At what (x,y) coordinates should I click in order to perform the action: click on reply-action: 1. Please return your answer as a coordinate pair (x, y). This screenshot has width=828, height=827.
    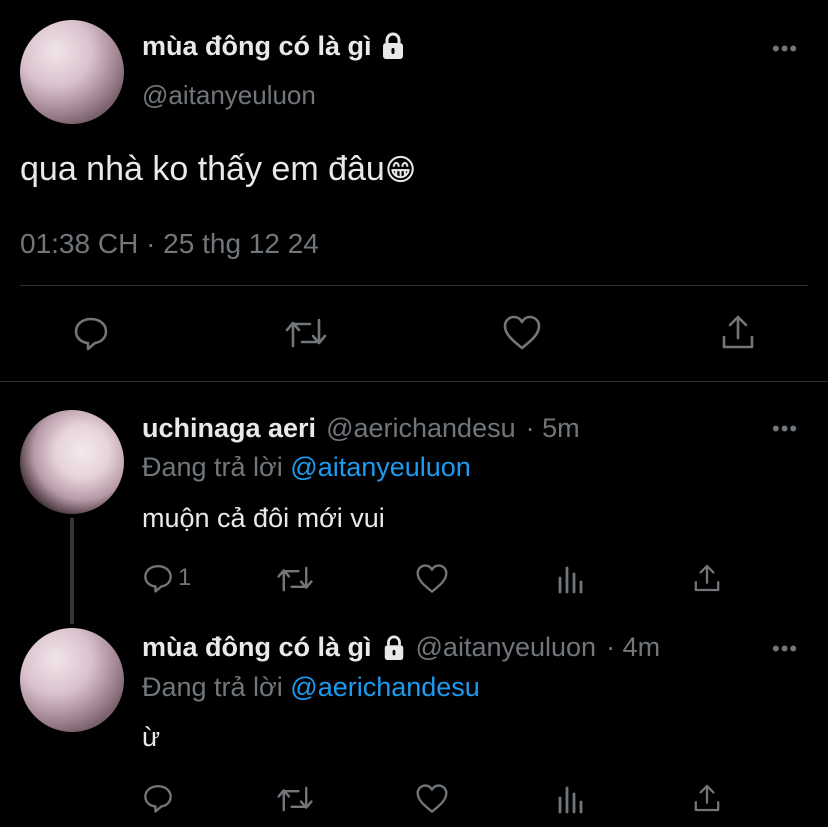
    Looking at the image, I should click on (166, 578).